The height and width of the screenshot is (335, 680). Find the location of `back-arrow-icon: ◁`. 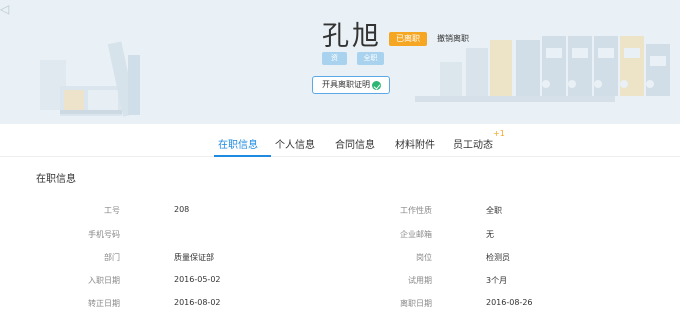

back-arrow-icon: ◁ is located at coordinates (4, 9).